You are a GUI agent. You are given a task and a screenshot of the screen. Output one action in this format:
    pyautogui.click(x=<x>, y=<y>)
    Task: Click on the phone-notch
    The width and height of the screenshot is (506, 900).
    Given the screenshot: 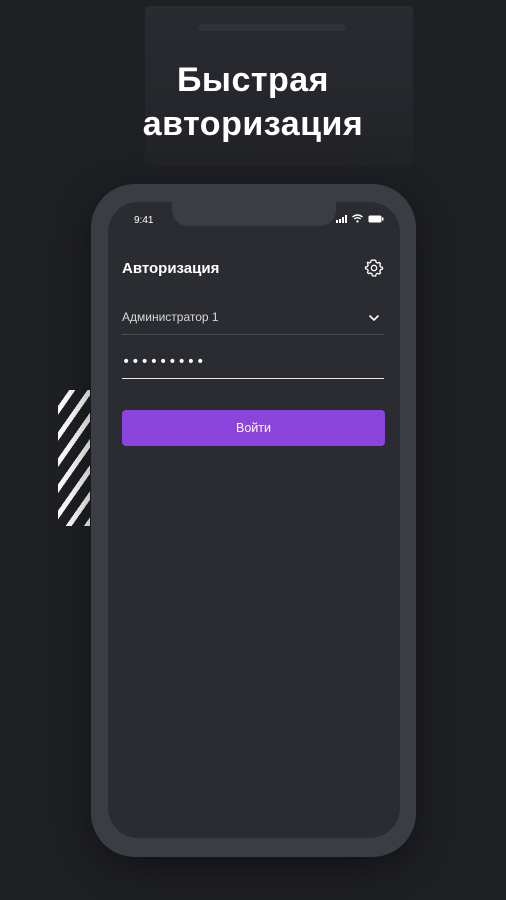 What is the action you would take?
    pyautogui.click(x=254, y=214)
    